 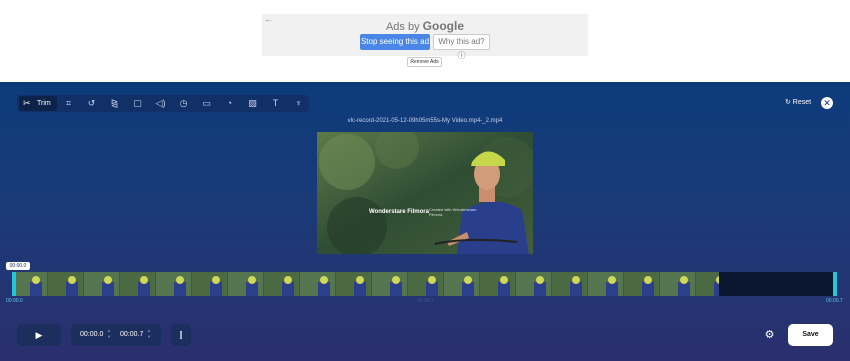 I want to click on timeline-trimmed-region, so click(x=777, y=284).